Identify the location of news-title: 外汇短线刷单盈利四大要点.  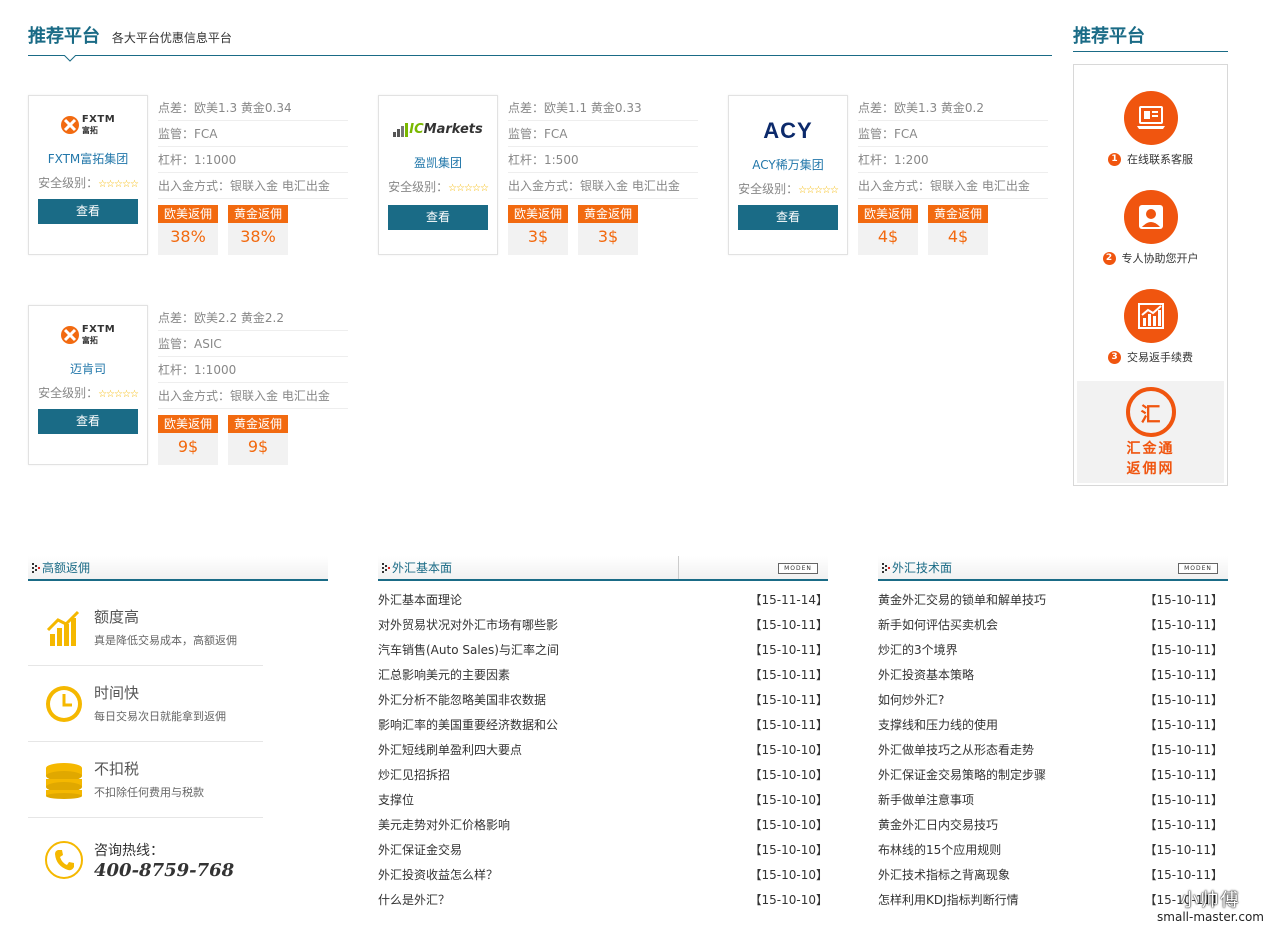
(450, 750).